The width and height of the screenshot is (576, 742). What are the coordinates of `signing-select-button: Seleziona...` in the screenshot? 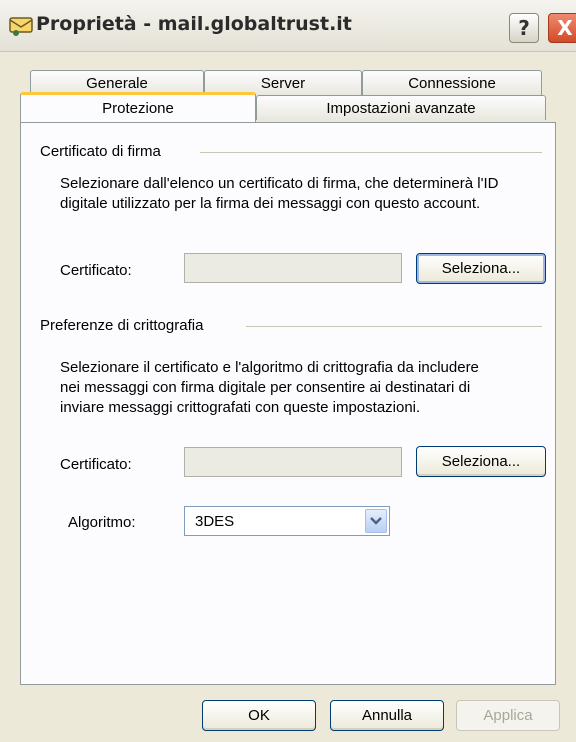 It's located at (481, 268).